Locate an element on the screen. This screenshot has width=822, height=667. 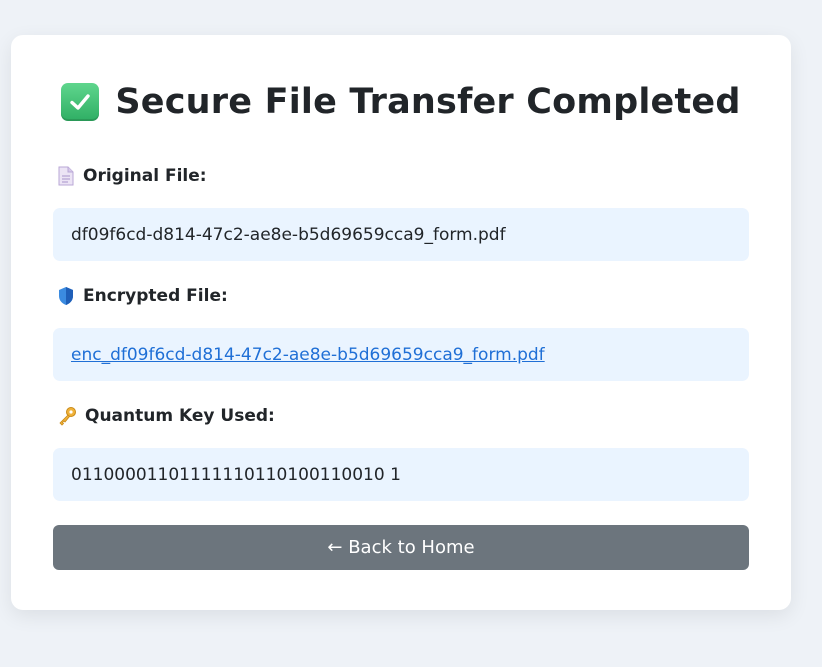
shield-icon is located at coordinates (66, 296).